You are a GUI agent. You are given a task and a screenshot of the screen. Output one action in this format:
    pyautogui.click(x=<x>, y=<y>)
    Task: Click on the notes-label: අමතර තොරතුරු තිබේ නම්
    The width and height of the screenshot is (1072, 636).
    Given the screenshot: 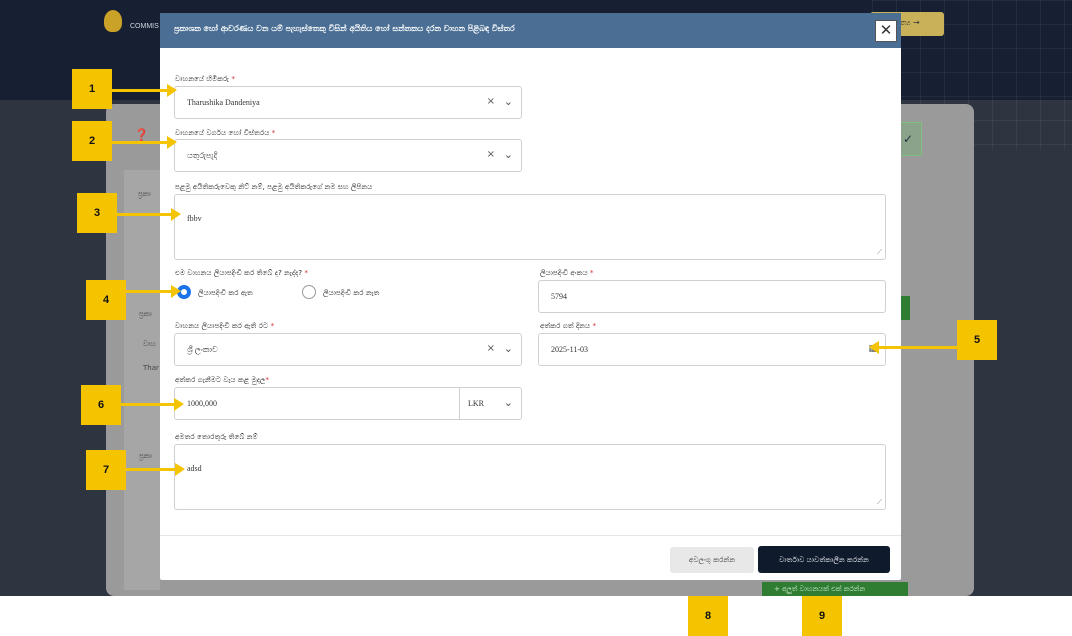 What is the action you would take?
    pyautogui.click(x=216, y=436)
    